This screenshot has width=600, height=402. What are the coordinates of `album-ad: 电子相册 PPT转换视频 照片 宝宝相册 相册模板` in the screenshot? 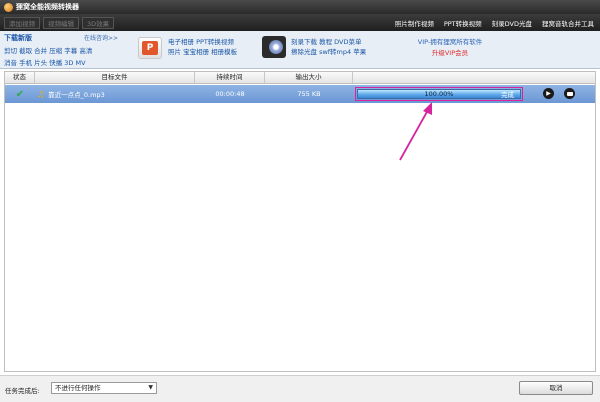 It's located at (202, 47).